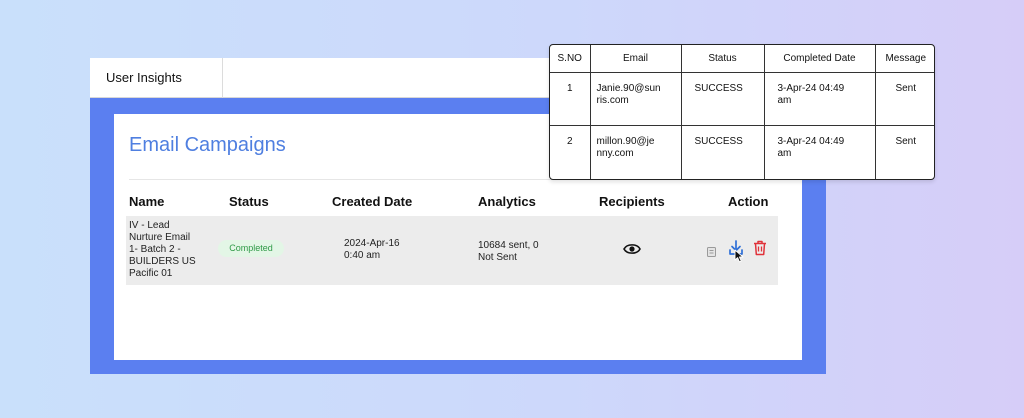 The image size is (1024, 418). I want to click on column-header-sno: S.NO, so click(570, 59).